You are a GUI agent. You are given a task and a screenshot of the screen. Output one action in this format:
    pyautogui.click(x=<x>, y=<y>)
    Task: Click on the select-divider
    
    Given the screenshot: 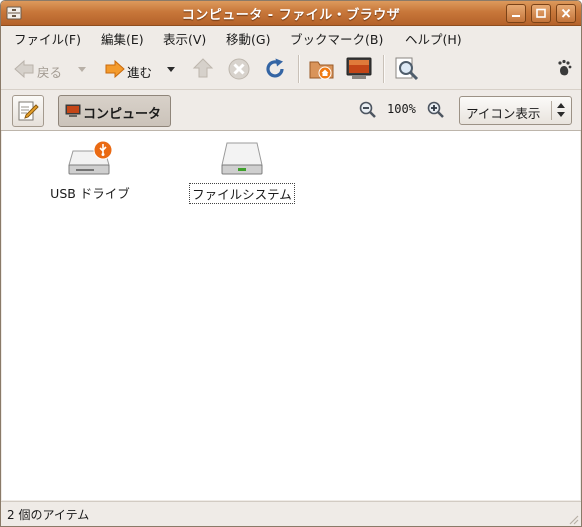 What is the action you would take?
    pyautogui.click(x=551, y=110)
    